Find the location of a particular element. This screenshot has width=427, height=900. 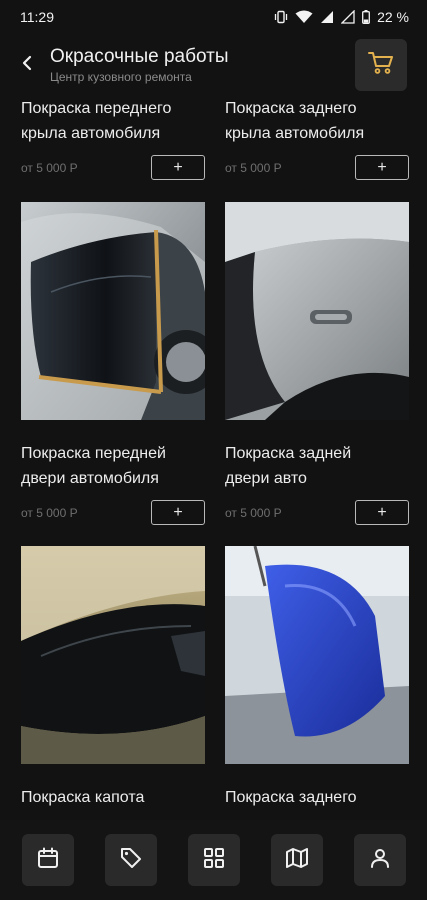

status-icons: 22 % is located at coordinates (341, 17).